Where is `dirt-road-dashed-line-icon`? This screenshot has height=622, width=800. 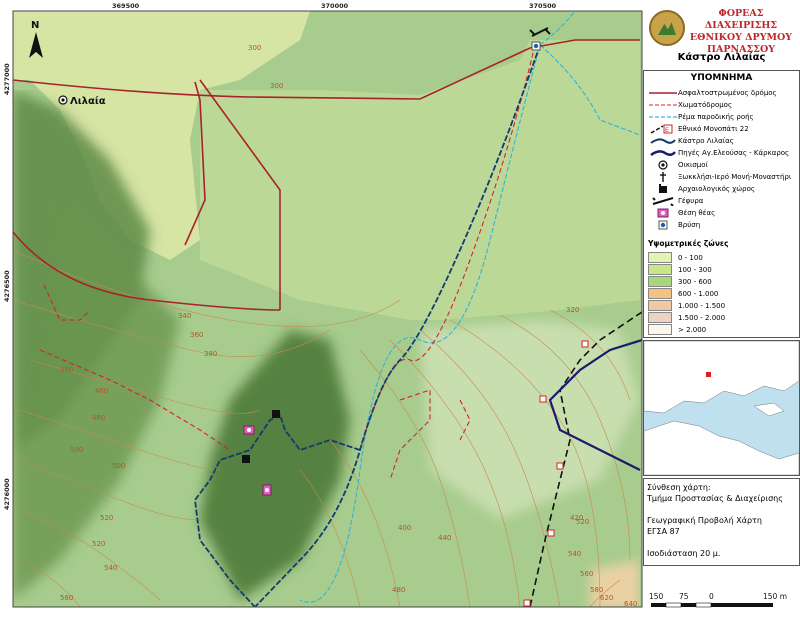 dirt-road-dashed-line-icon is located at coordinates (663, 105).